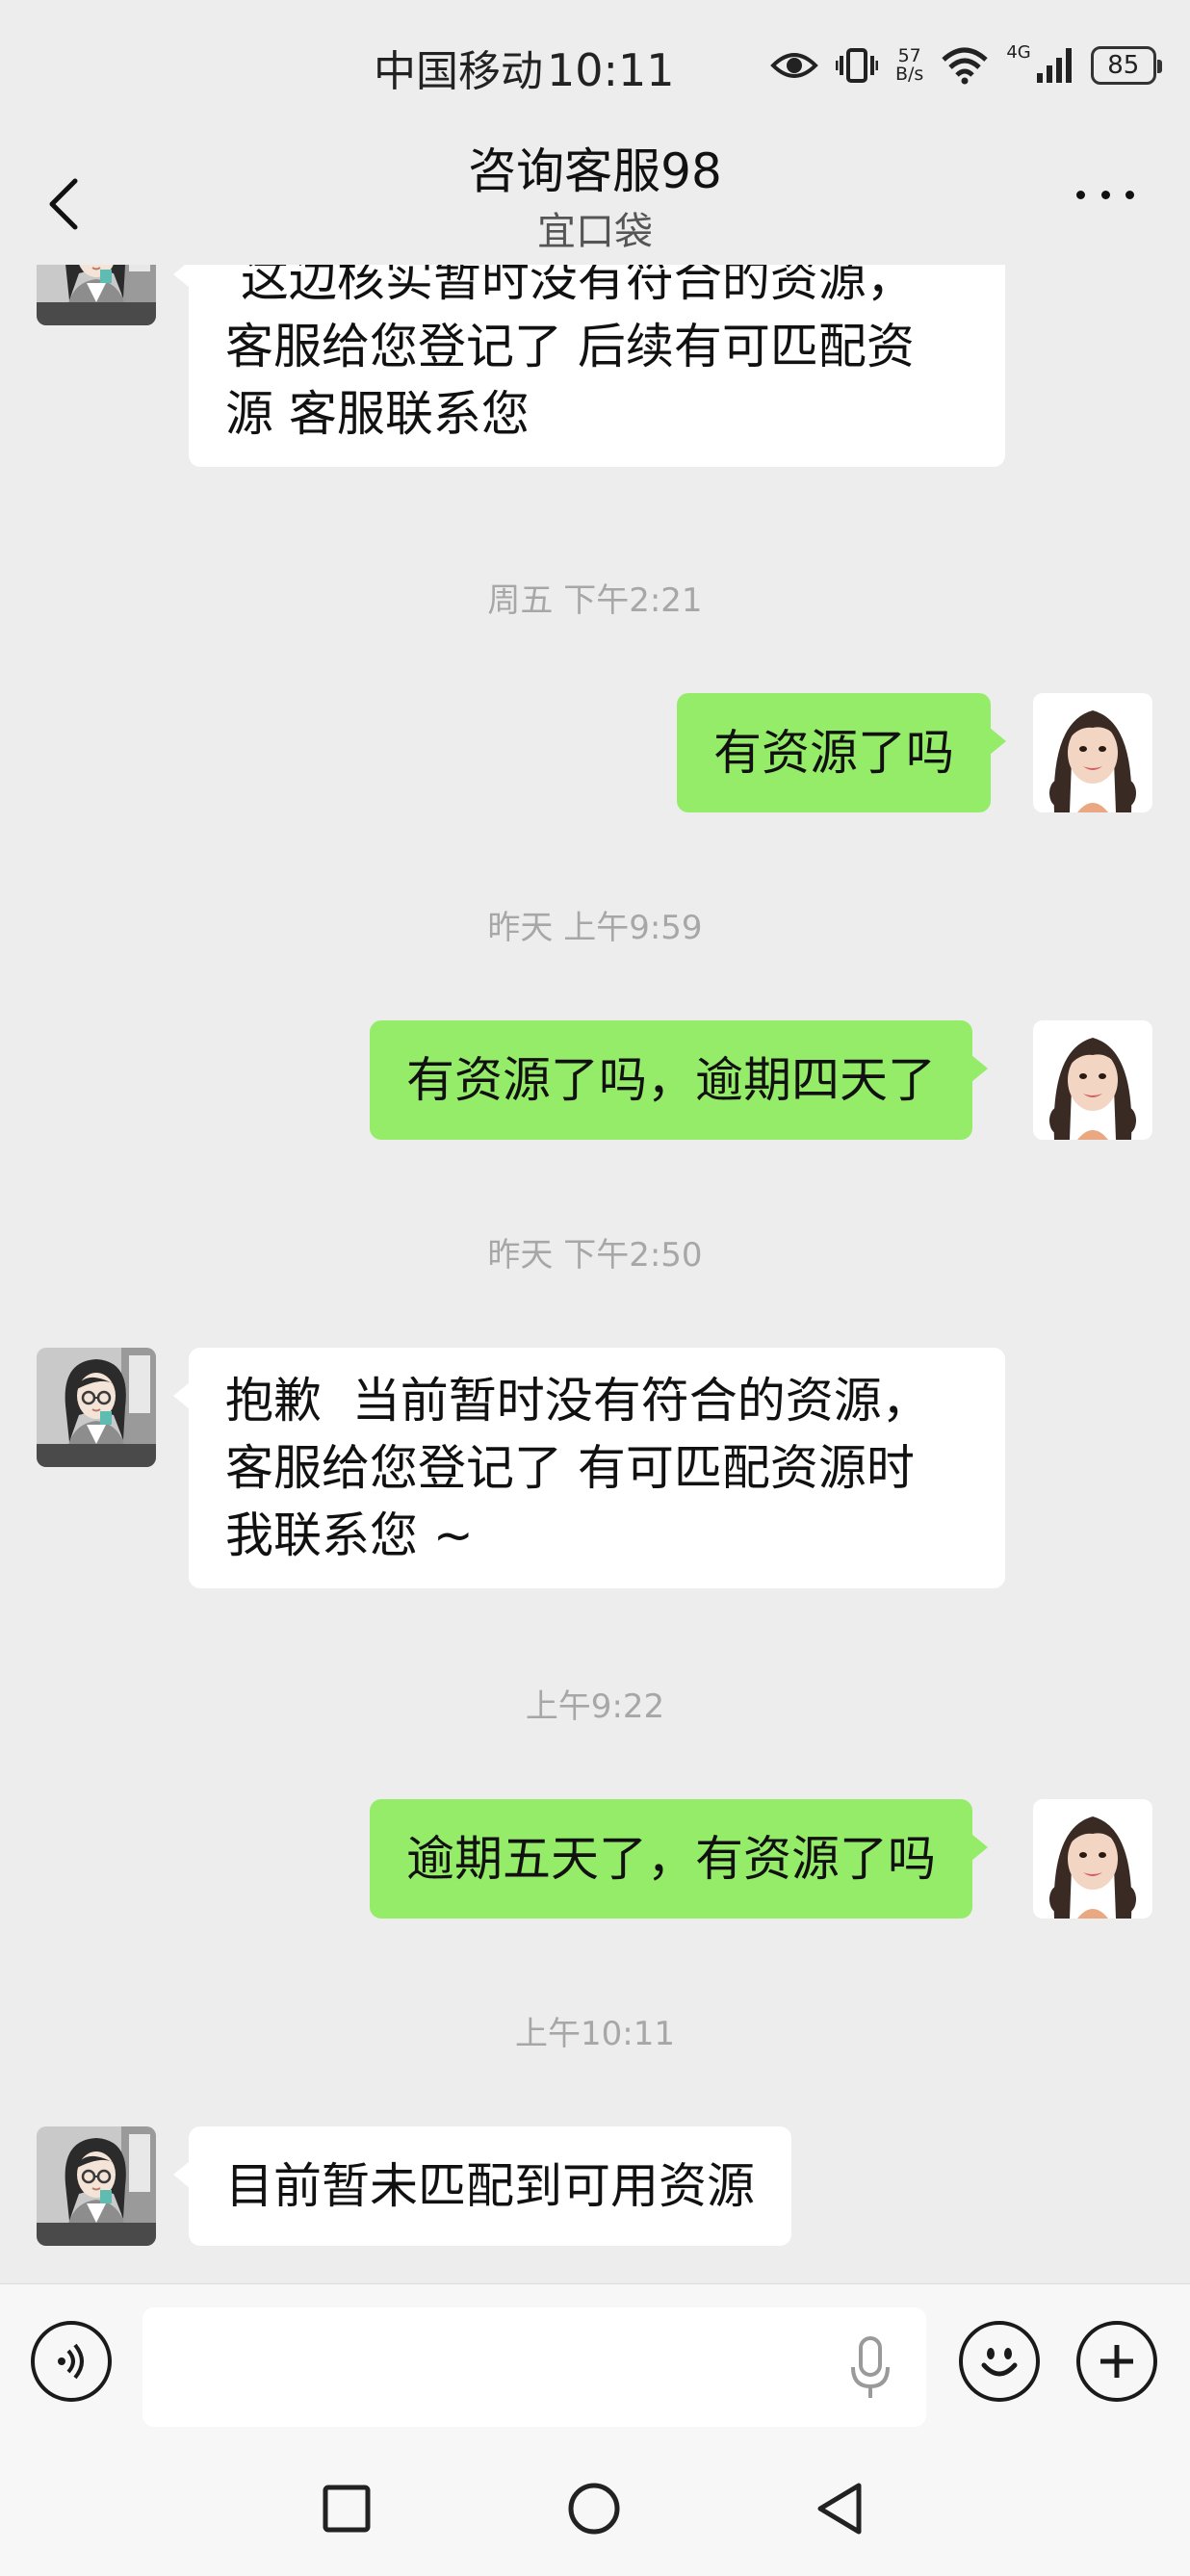 The height and width of the screenshot is (2576, 1190). I want to click on message-timestamp: 上午9:22, so click(595, 1706).